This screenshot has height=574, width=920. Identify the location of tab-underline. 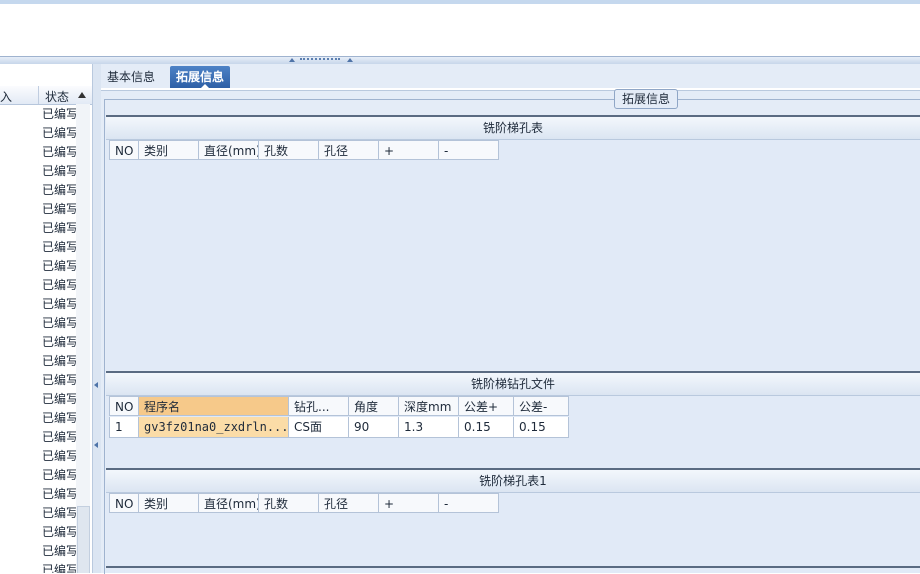
(510, 89).